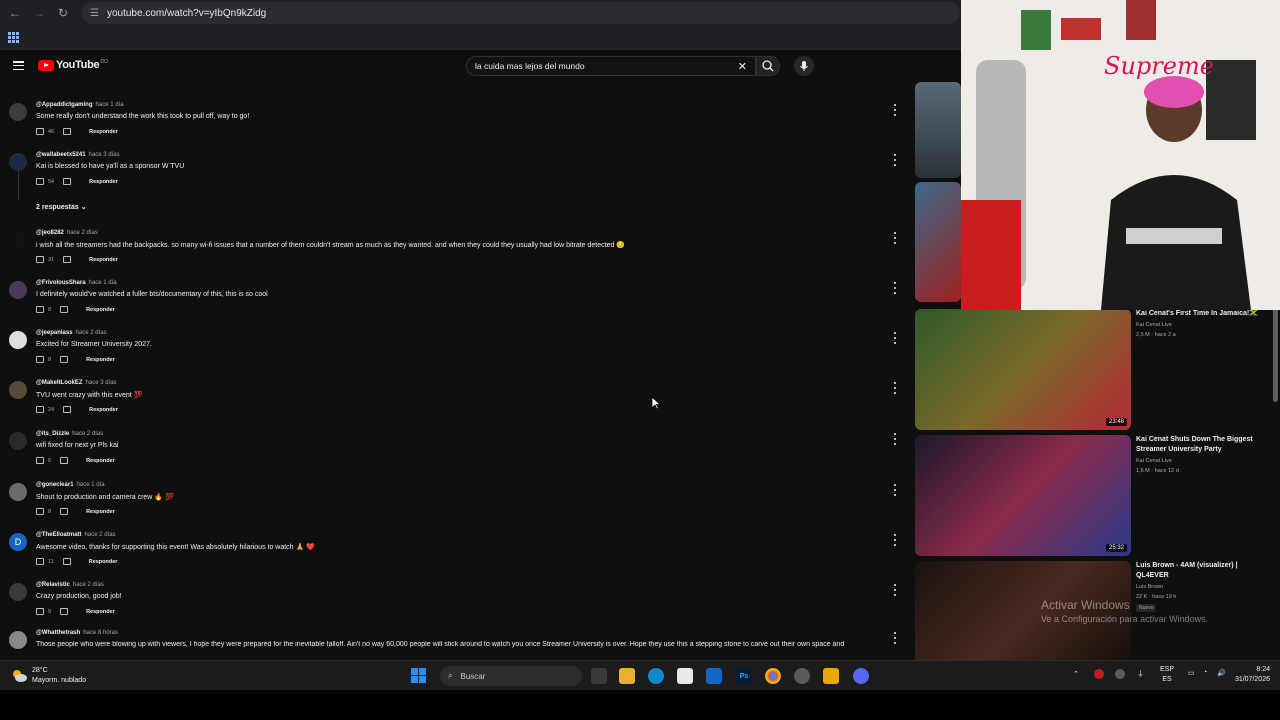 The image size is (1280, 720). I want to click on back-icon: ←, so click(15, 13).